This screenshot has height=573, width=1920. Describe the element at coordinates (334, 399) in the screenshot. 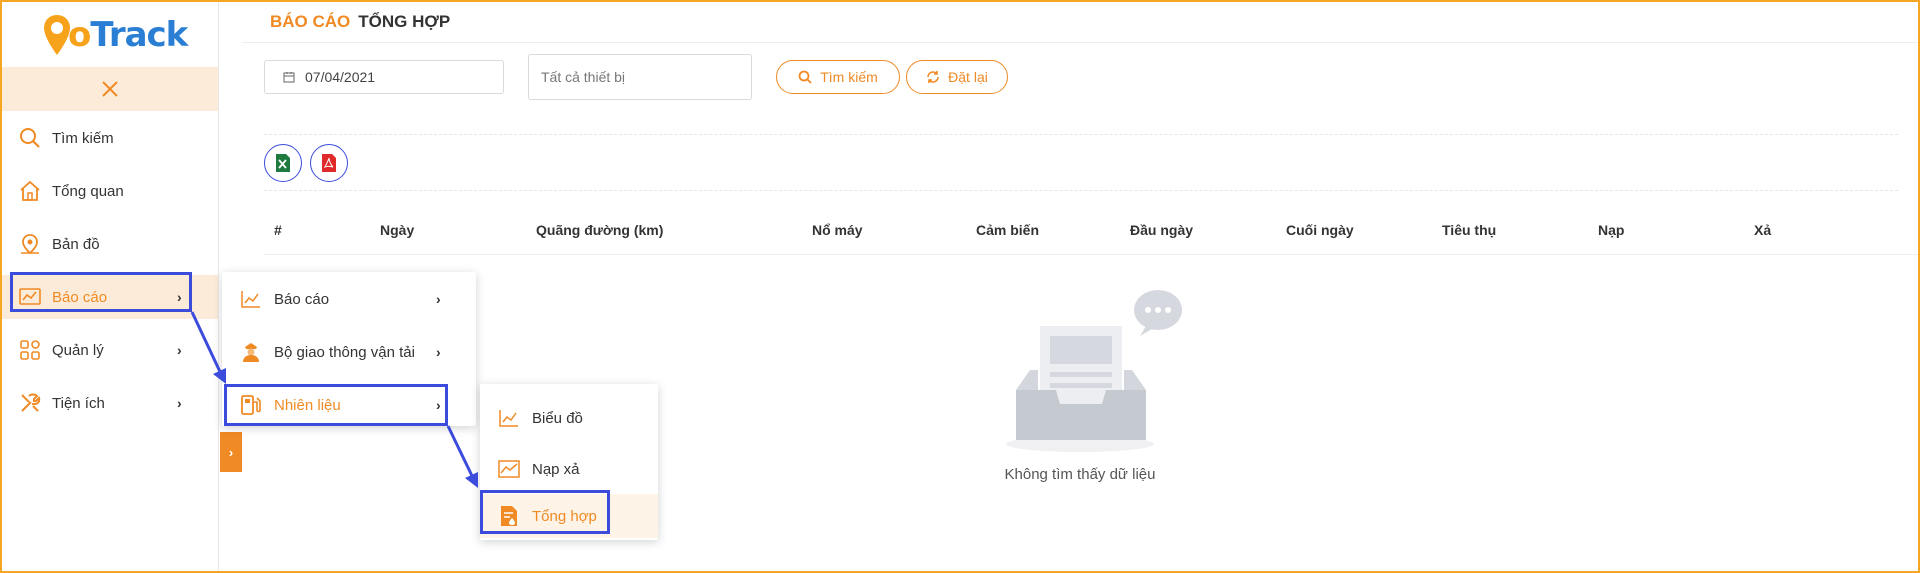

I see `tutorial-arrows` at that location.